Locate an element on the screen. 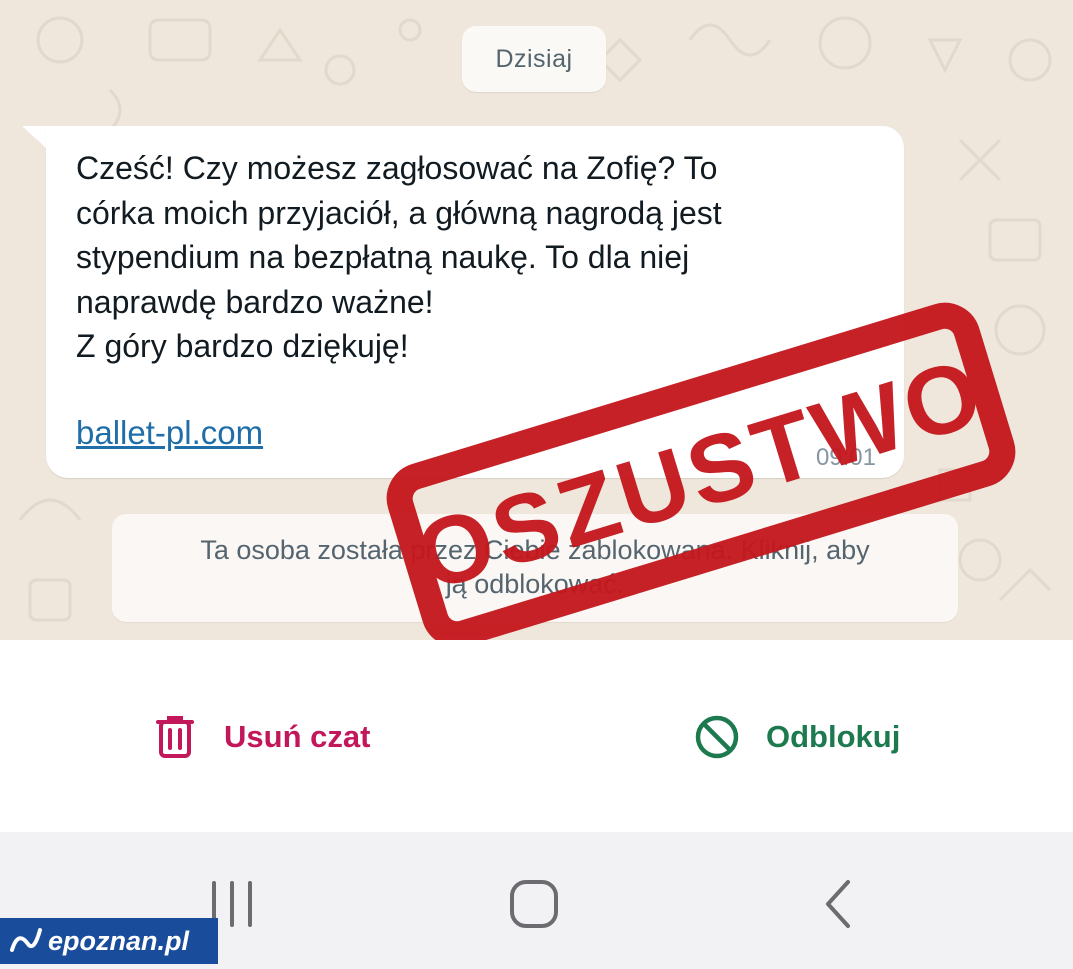  home-button is located at coordinates (534, 904).